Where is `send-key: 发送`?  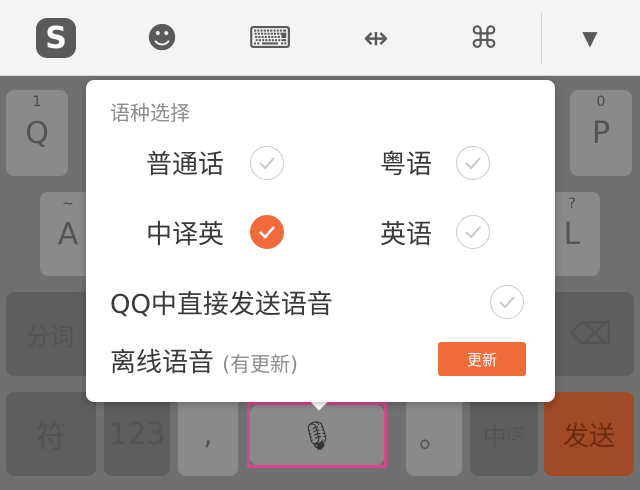
send-key: 发送 is located at coordinates (589, 434).